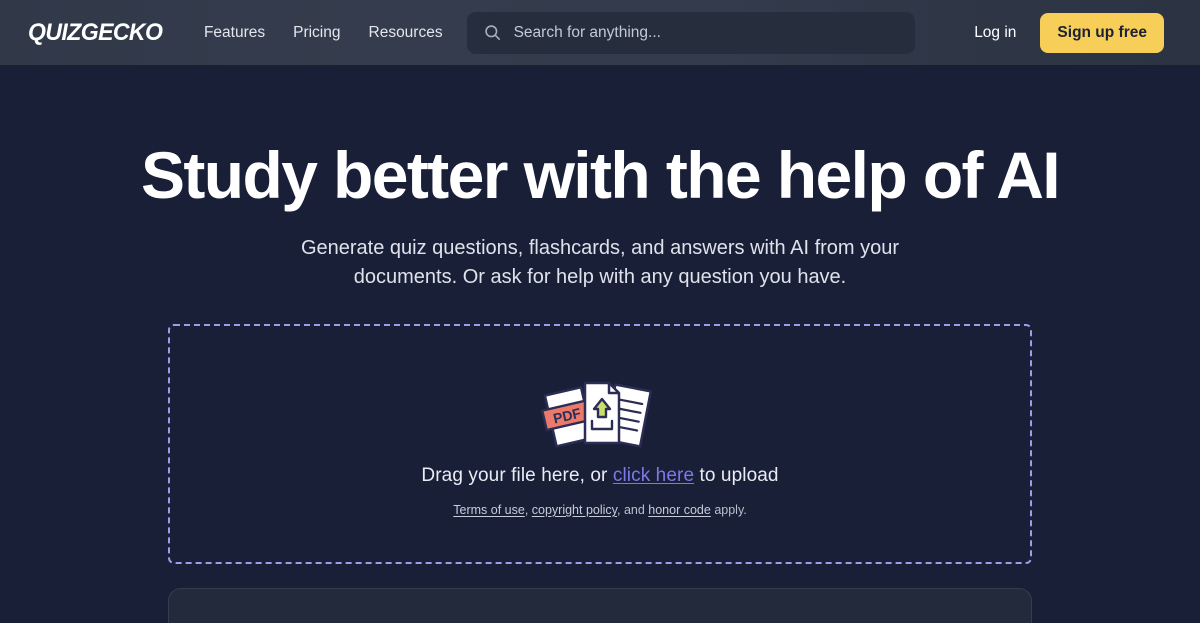  What do you see at coordinates (492, 33) in the screenshot?
I see `search-icon` at bounding box center [492, 33].